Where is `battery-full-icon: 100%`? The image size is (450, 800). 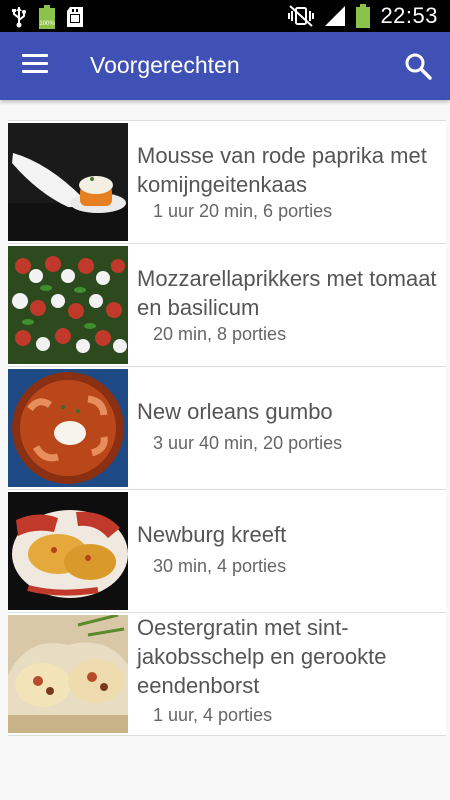
battery-full-icon: 100% is located at coordinates (47, 17).